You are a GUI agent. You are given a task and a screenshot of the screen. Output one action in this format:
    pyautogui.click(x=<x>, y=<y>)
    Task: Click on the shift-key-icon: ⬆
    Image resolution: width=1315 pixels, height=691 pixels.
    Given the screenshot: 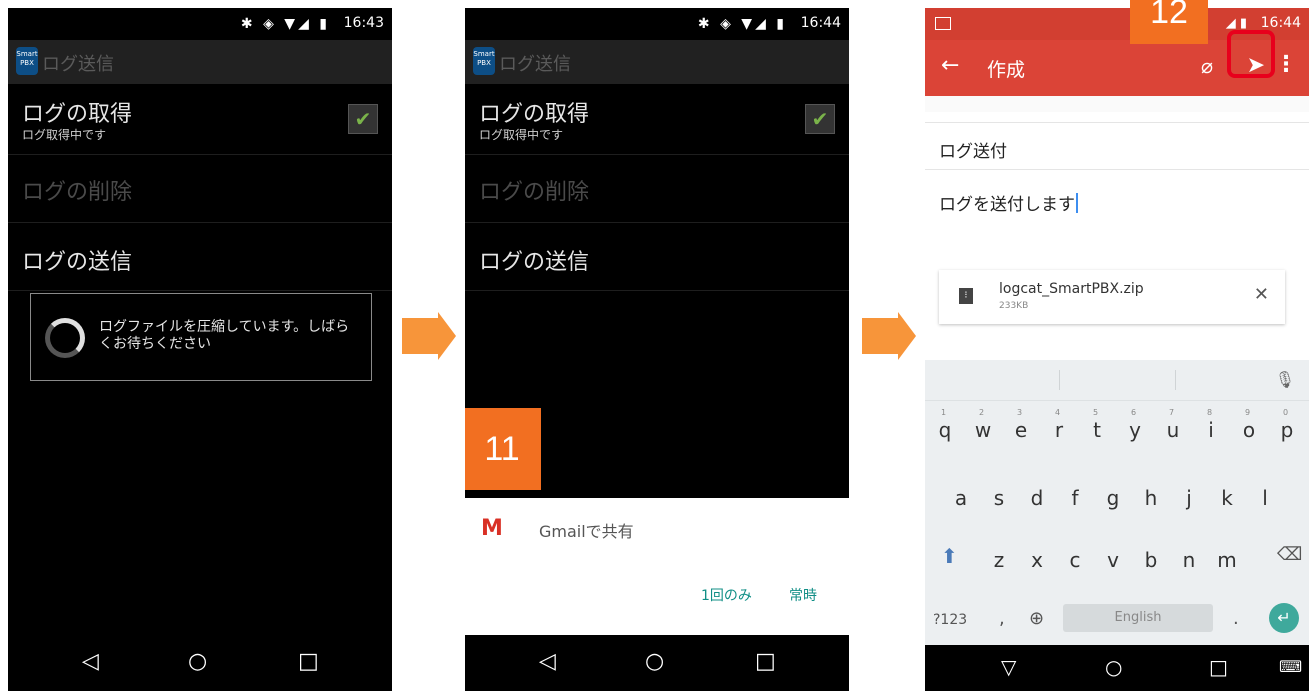 What is the action you would take?
    pyautogui.click(x=949, y=556)
    